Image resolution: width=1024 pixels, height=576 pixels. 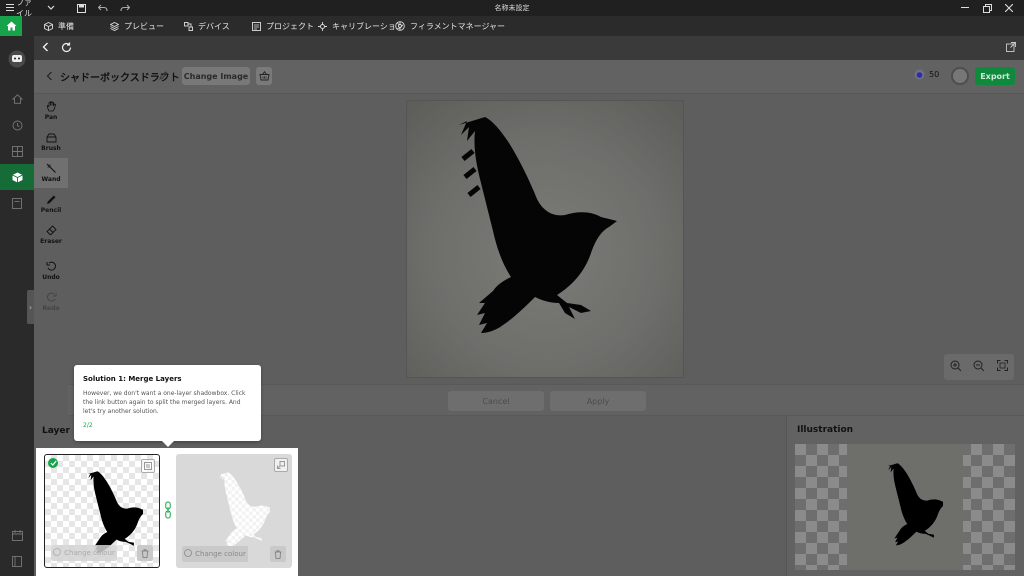 I want to click on sidebar-item-saved, so click(x=17, y=203).